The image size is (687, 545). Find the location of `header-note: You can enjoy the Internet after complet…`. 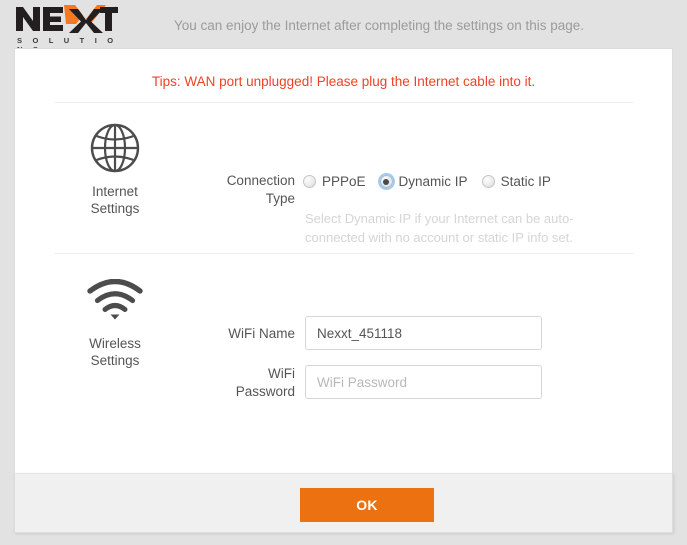

header-note: You can enjoy the Internet after complet… is located at coordinates (379, 25).